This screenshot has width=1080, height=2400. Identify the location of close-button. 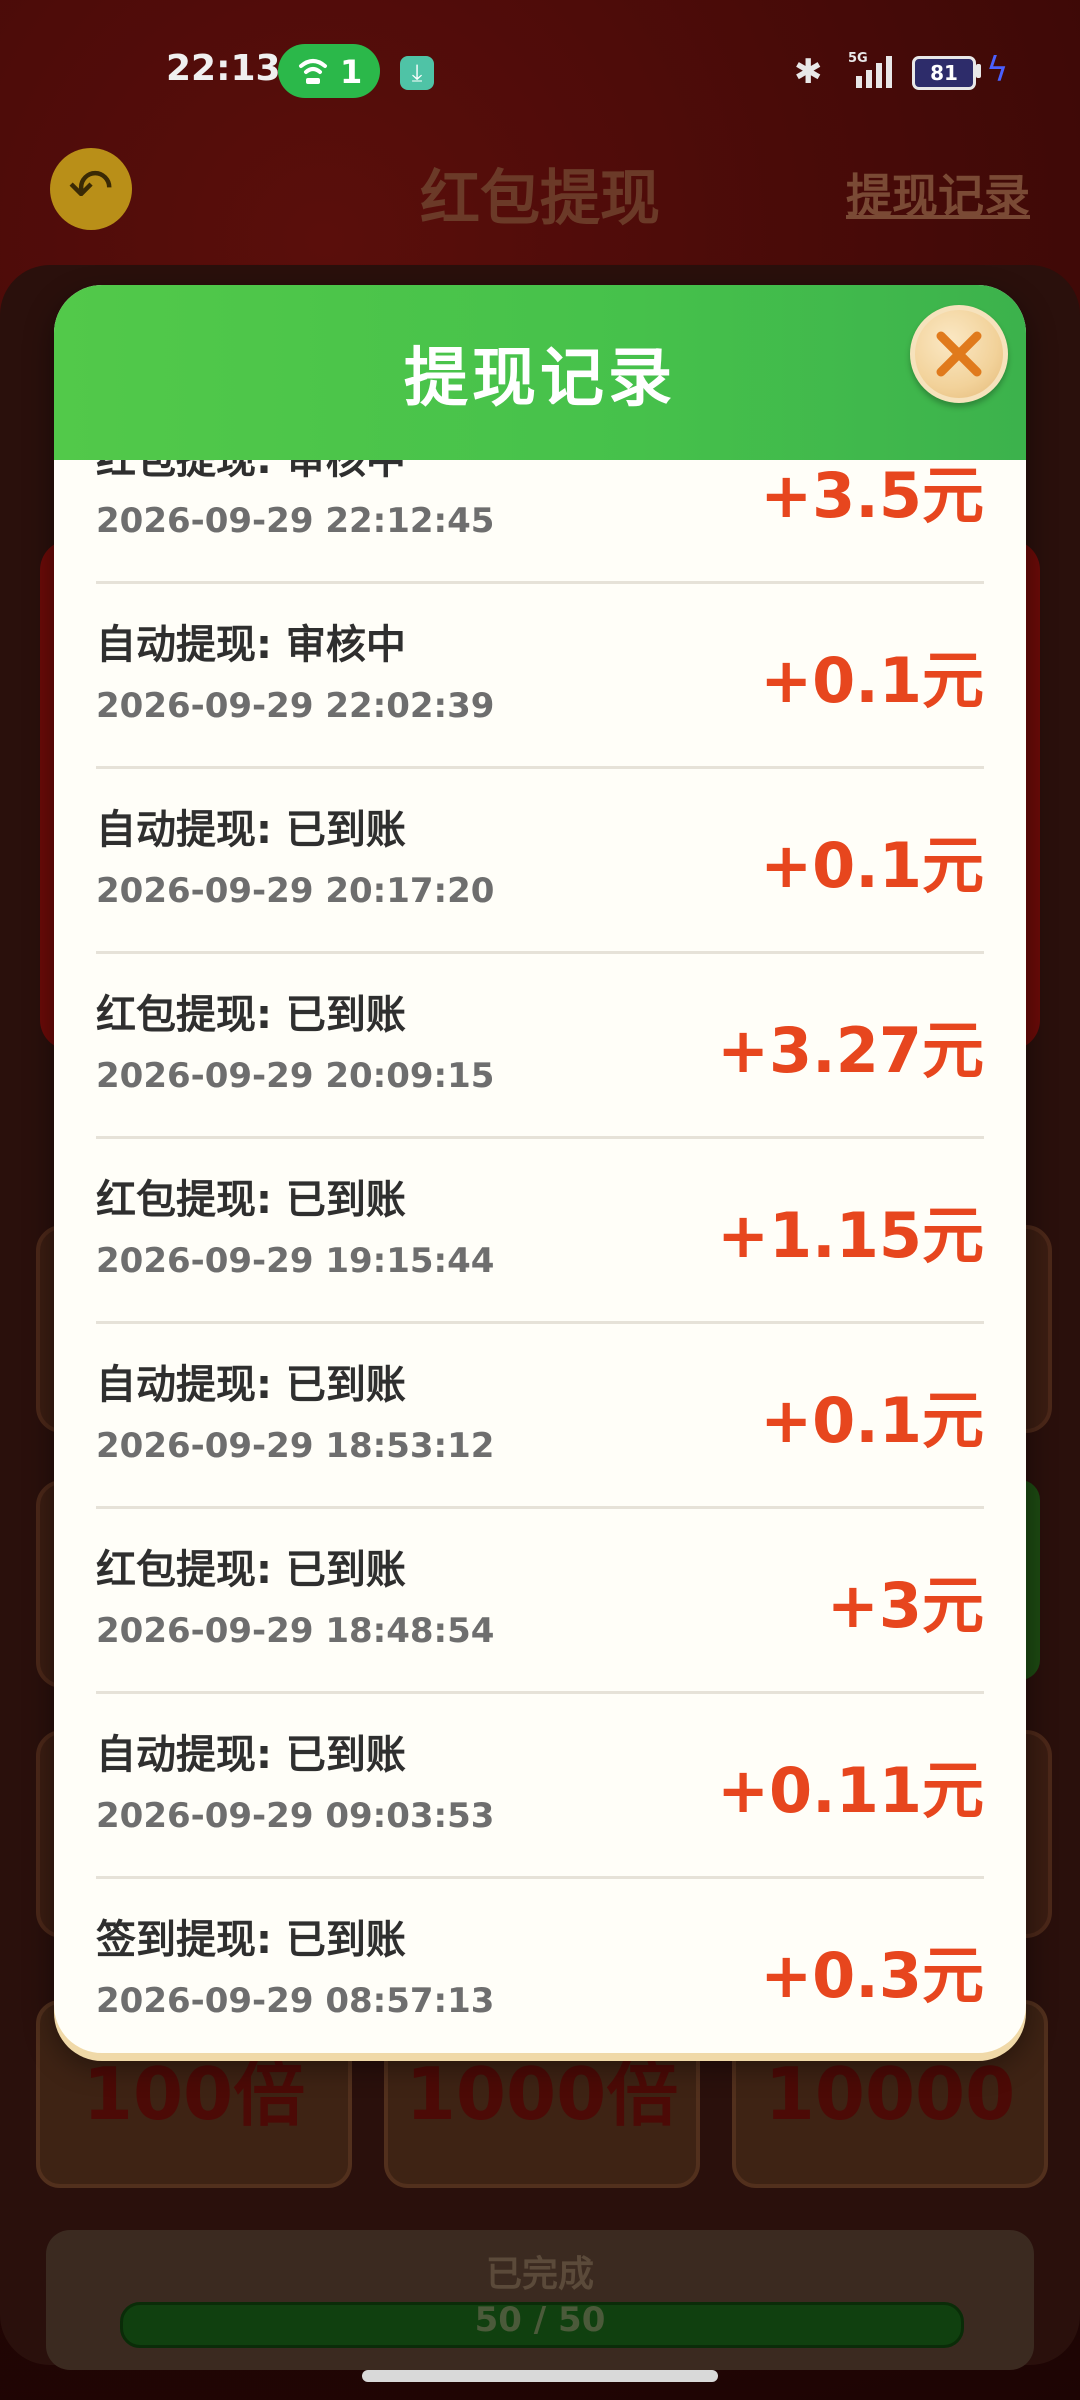
(959, 354).